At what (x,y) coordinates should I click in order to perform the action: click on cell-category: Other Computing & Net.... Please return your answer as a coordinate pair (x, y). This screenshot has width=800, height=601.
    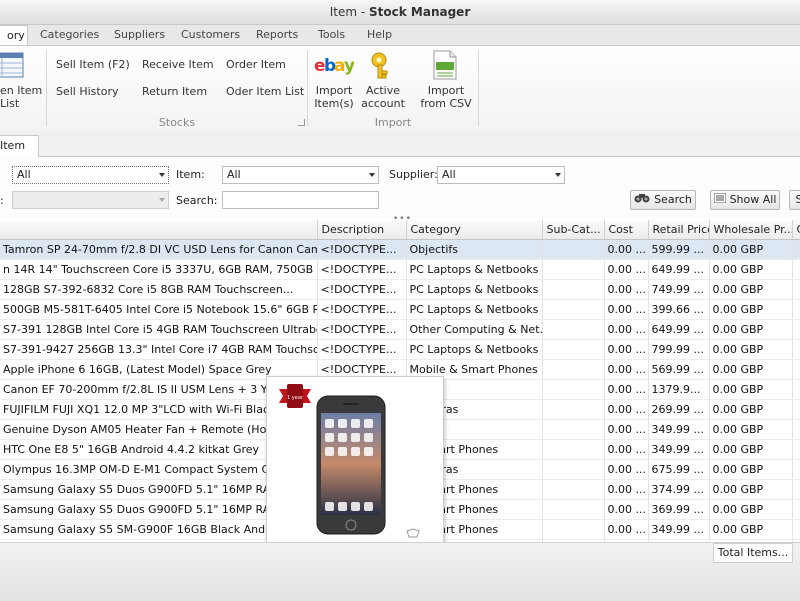
    Looking at the image, I should click on (474, 329).